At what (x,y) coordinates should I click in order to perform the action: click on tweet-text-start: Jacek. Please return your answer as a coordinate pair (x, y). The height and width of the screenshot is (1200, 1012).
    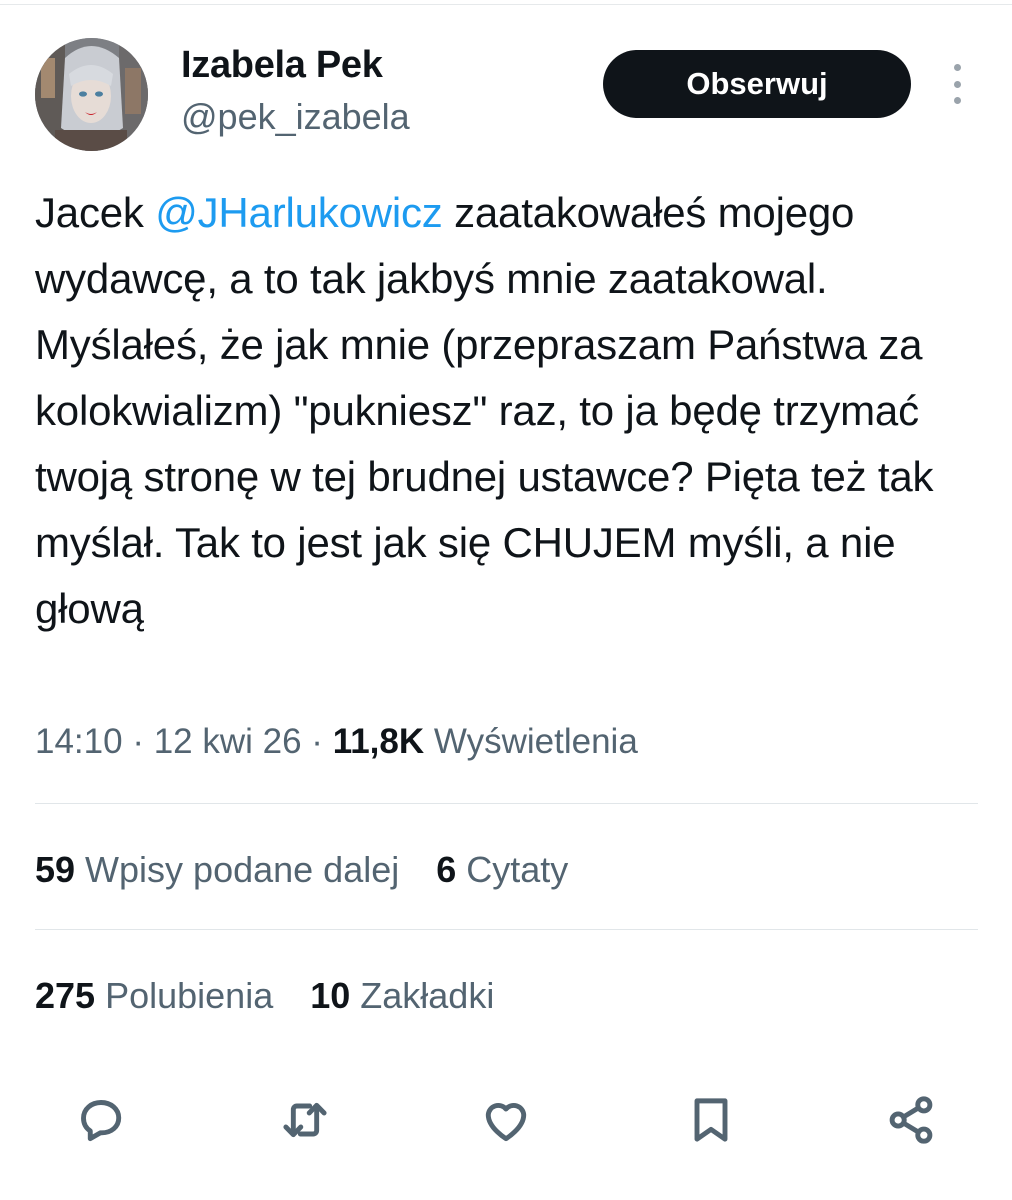
    Looking at the image, I should click on (95, 212).